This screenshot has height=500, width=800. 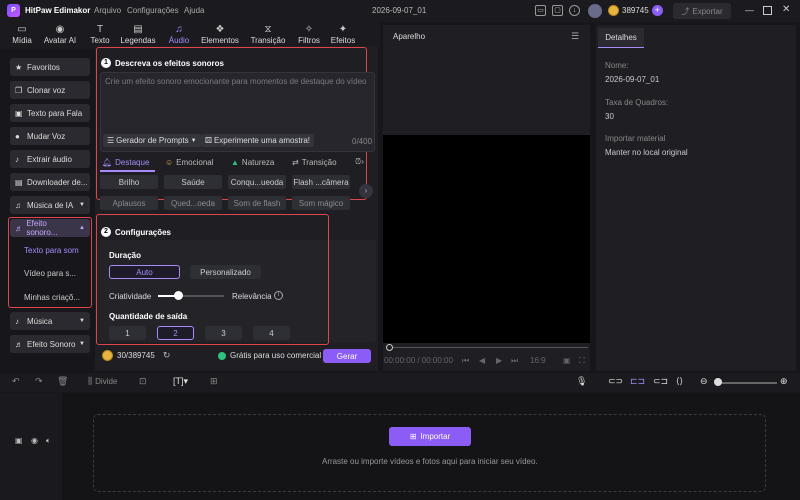 What do you see at coordinates (50, 67) in the screenshot?
I see `sidebar-item-favoritos: ★ Favoritos` at bounding box center [50, 67].